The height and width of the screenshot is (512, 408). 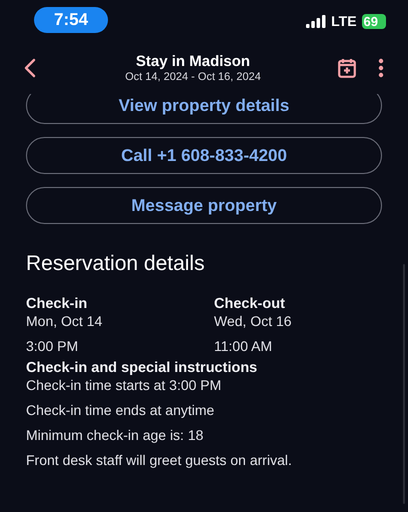 I want to click on time-text: 11:00 AM, so click(x=244, y=346).